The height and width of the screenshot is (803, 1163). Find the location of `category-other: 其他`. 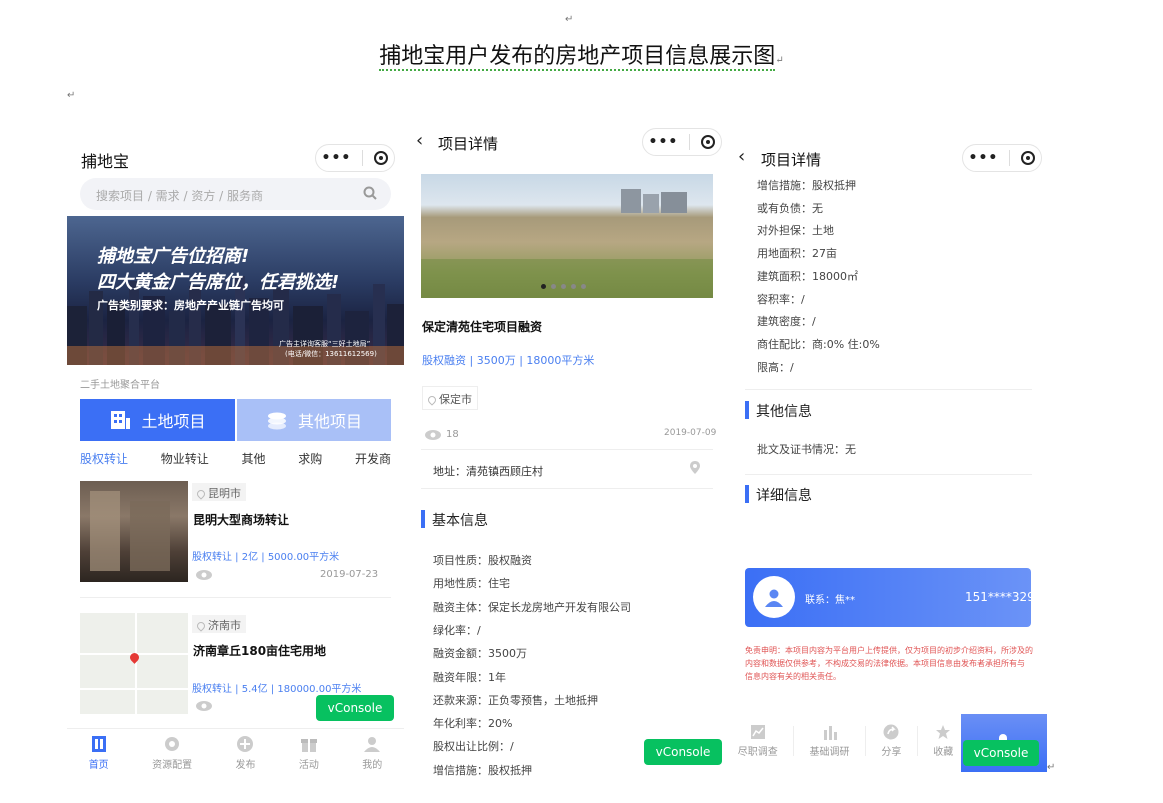

category-other: 其他 is located at coordinates (253, 458).